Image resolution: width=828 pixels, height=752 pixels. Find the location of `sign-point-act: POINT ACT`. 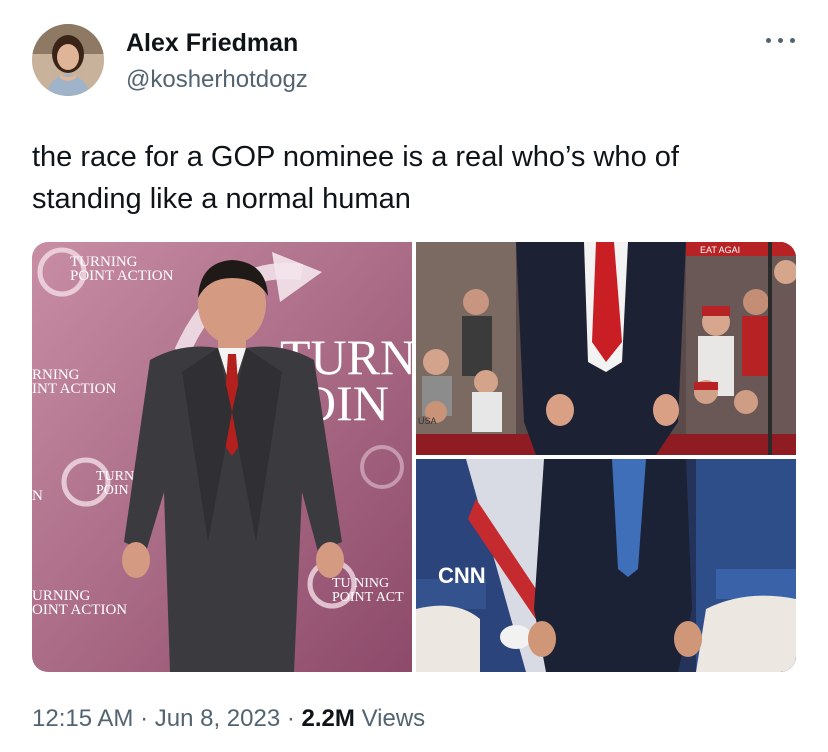

sign-point-act: POINT ACT is located at coordinates (368, 597).